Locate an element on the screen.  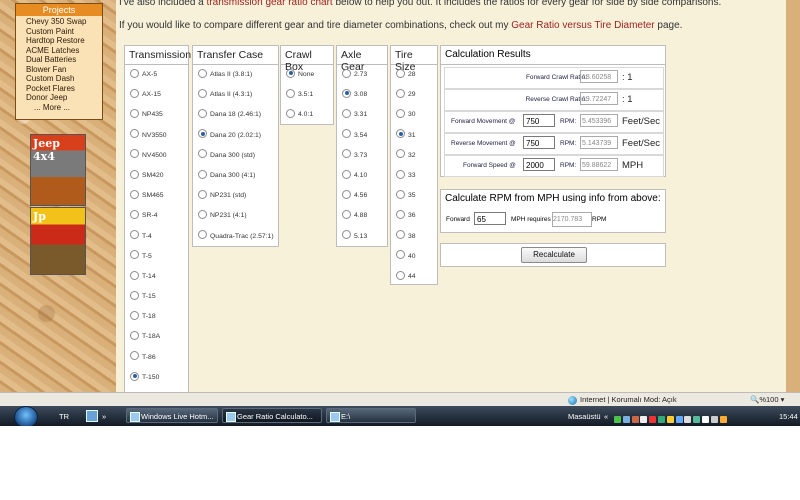
radio-option: 31 is located at coordinates (414, 136).